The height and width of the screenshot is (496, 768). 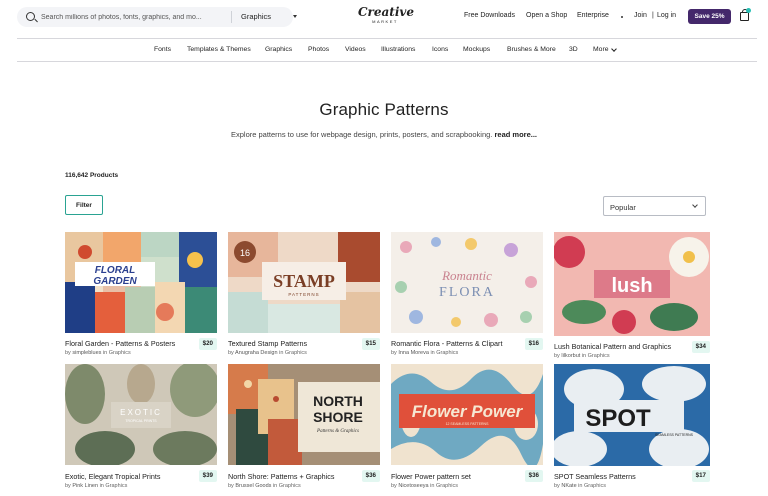 I want to click on flower-power-artwork: Flower Power 12 SEAMLESS PATTERNS, so click(x=467, y=414).